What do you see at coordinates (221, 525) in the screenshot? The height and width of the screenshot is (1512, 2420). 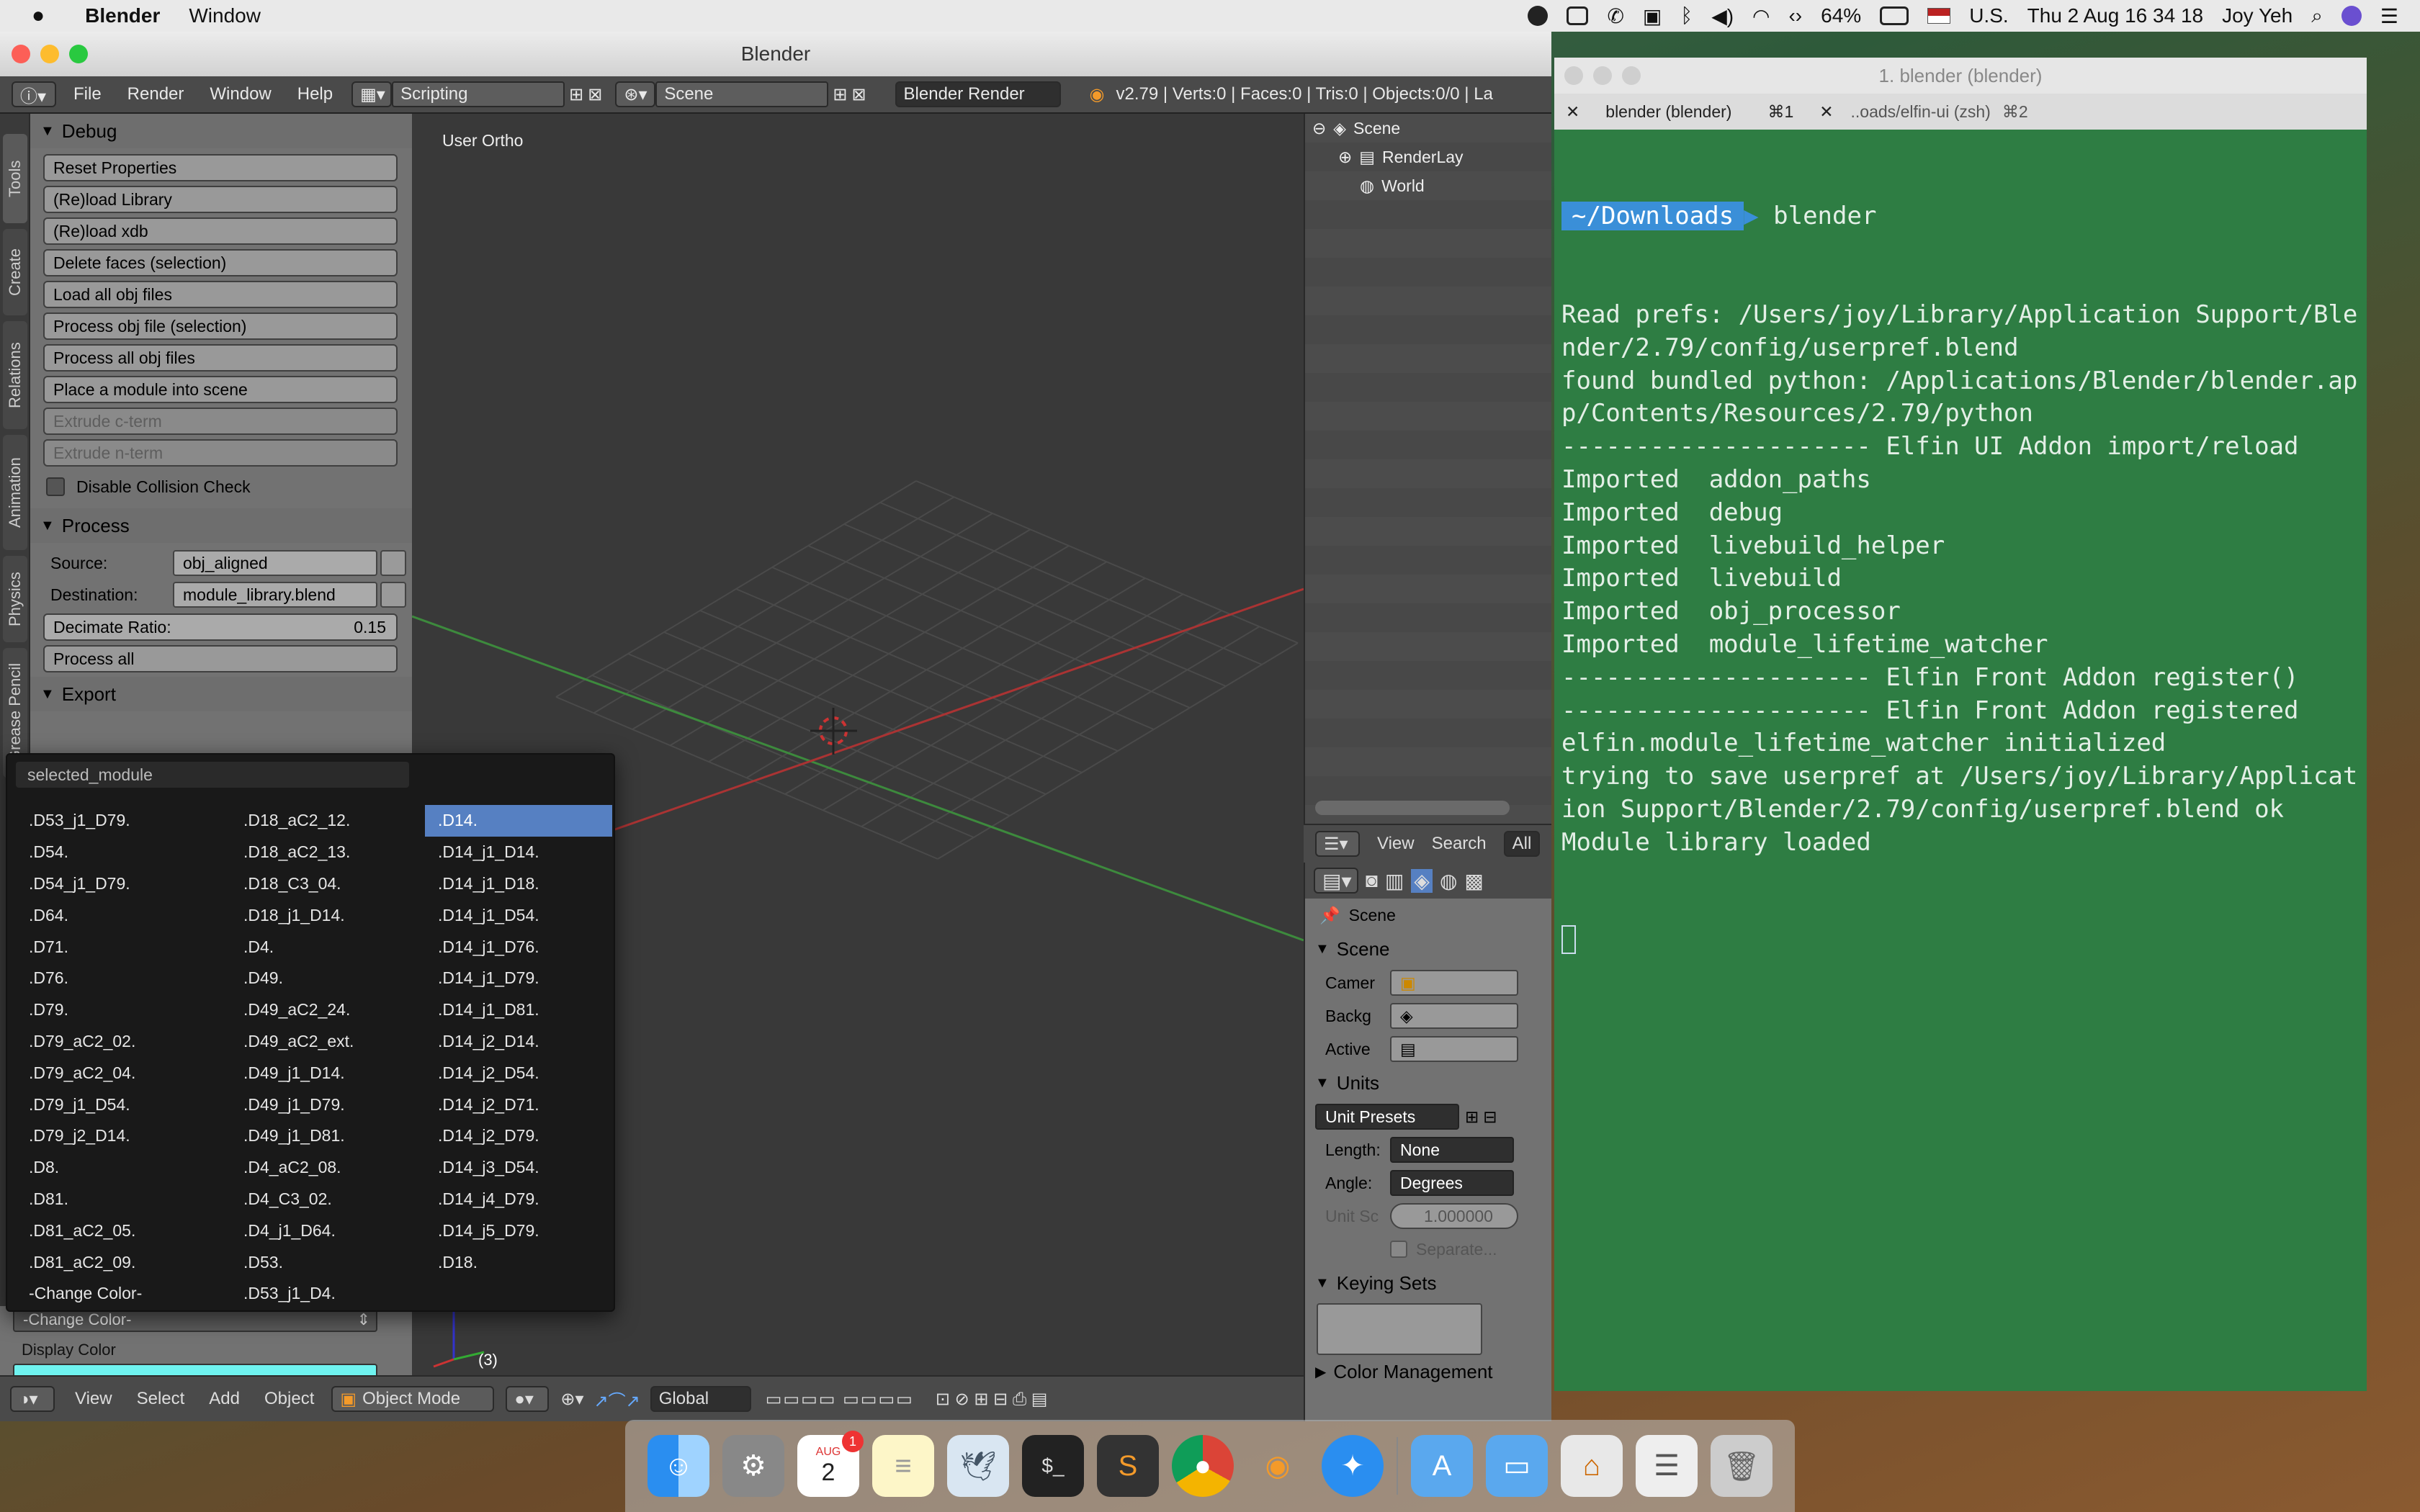 I see `process-panel-header: ▼ Process` at bounding box center [221, 525].